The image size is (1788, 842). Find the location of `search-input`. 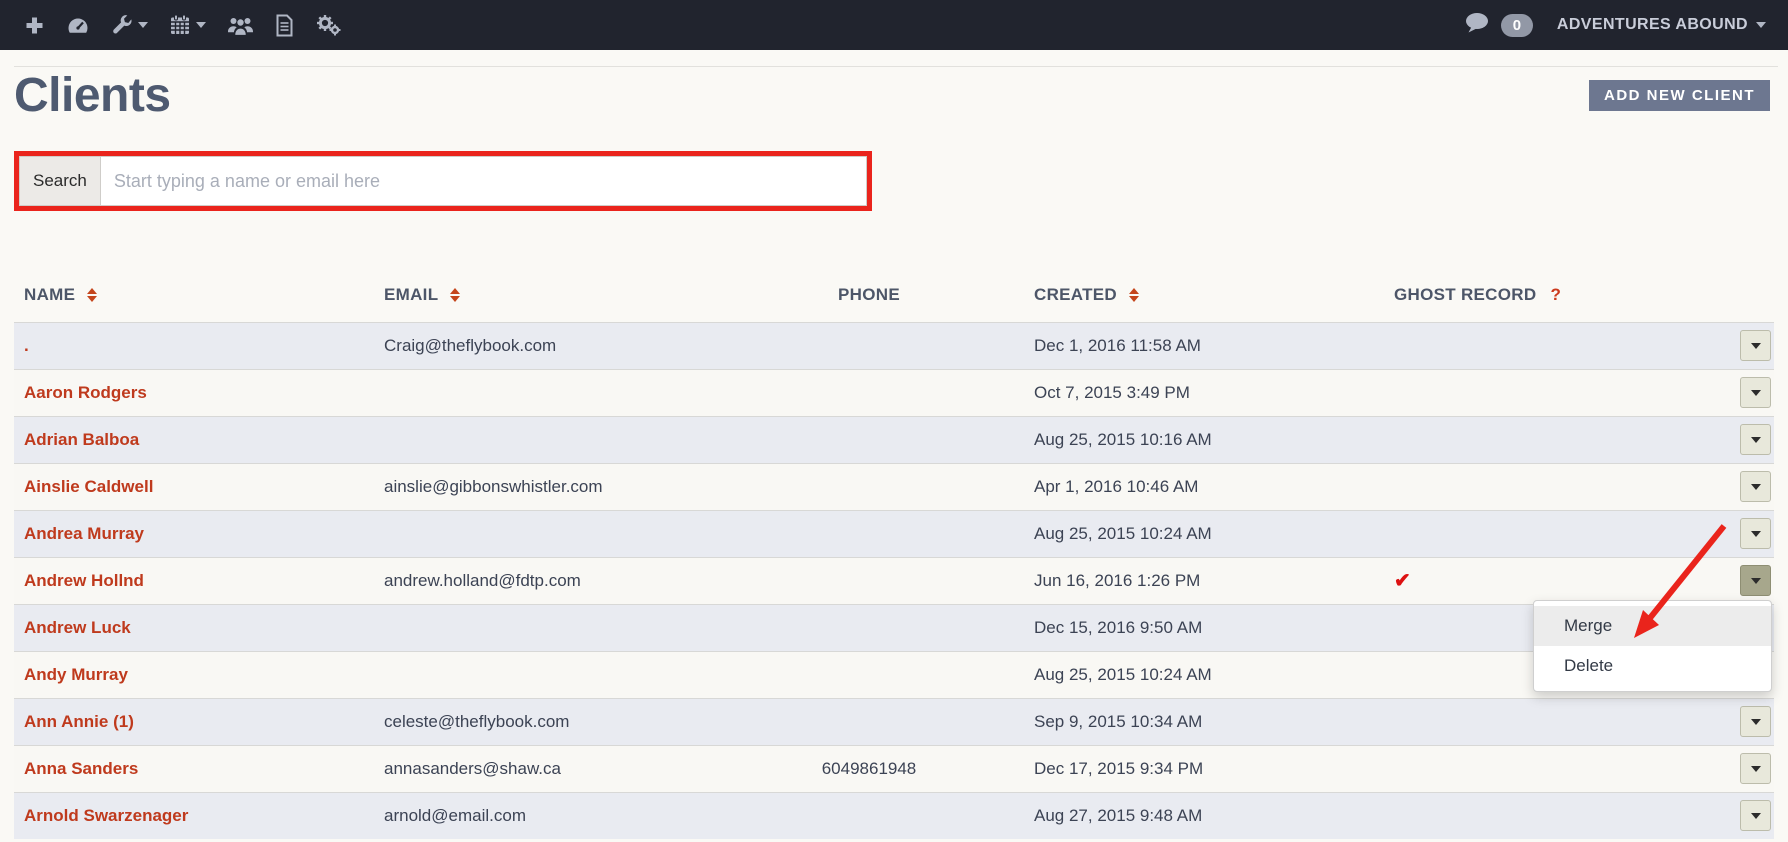

search-input is located at coordinates (483, 181).